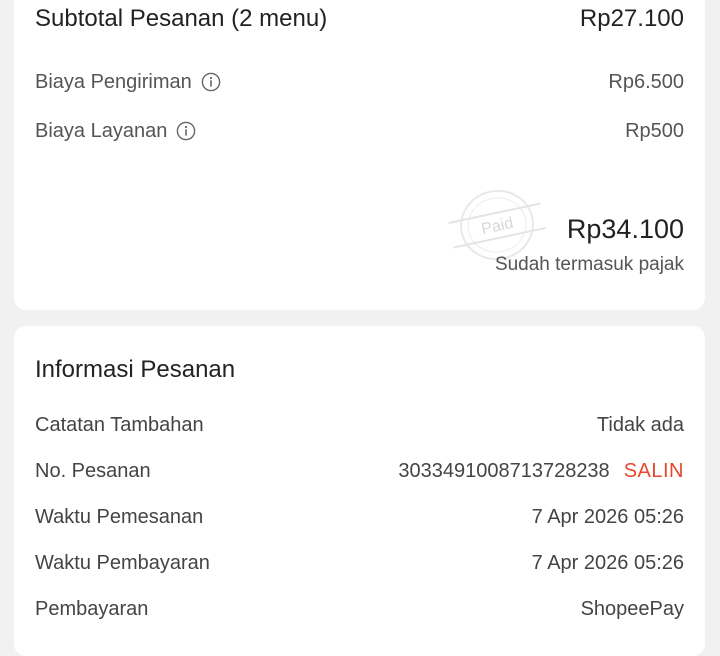  I want to click on service-fee-row: Biaya Layanan Rp500, so click(359, 131).